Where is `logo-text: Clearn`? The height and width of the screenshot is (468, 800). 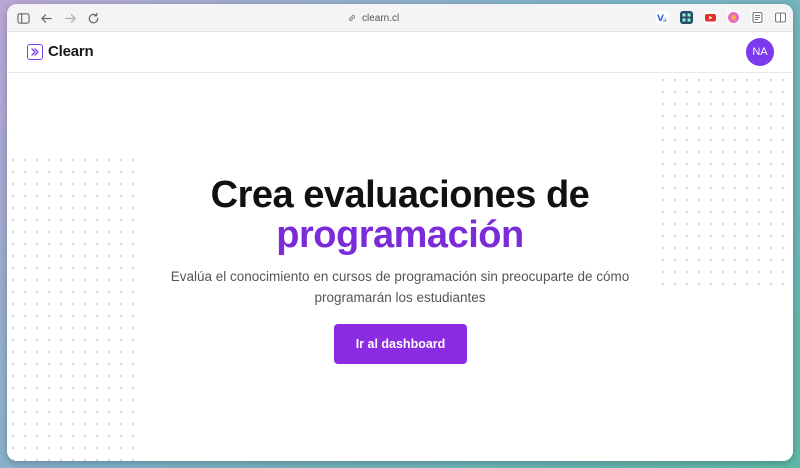
logo-text: Clearn is located at coordinates (71, 51).